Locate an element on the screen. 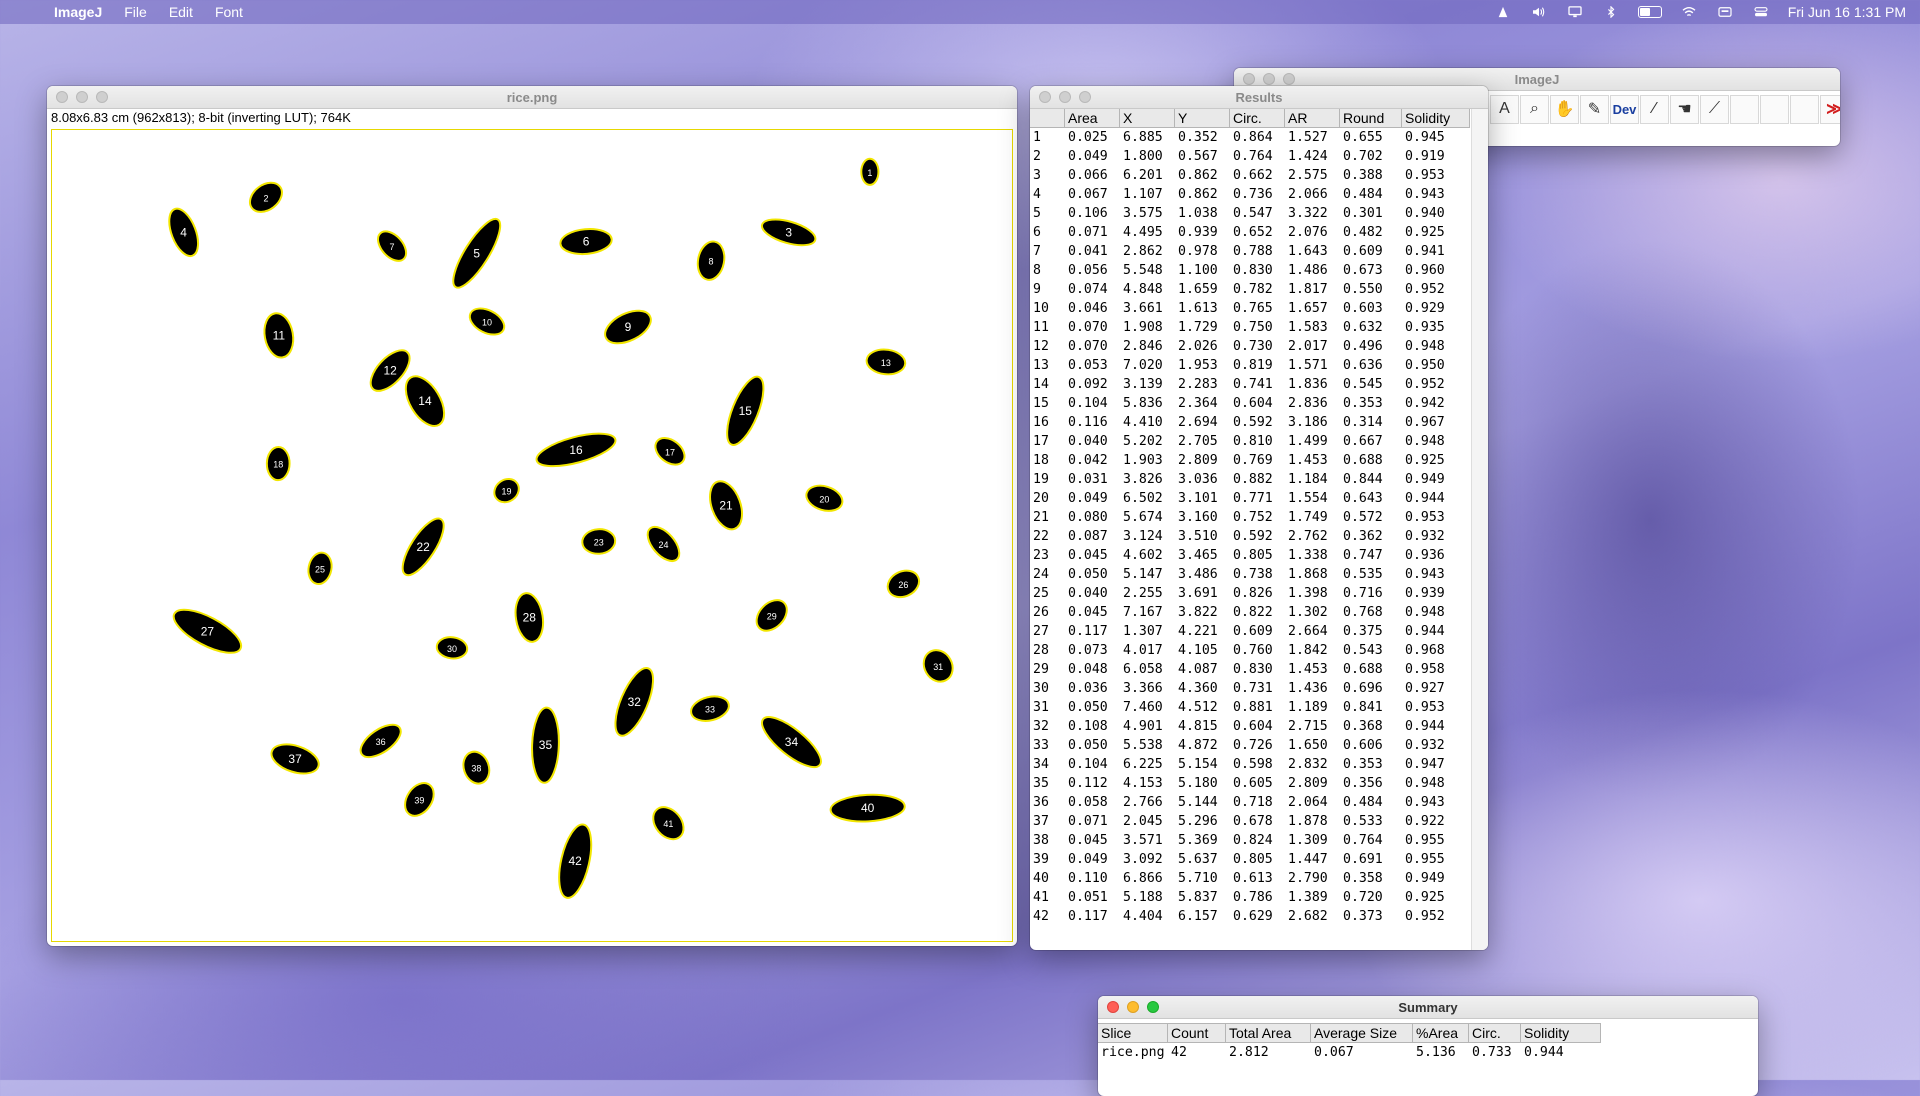 This screenshot has width=1920, height=1096. table-row: 33 0.050 5.538 4.872 0.726 1.650 0.606 0.932 is located at coordinates (1250, 745).